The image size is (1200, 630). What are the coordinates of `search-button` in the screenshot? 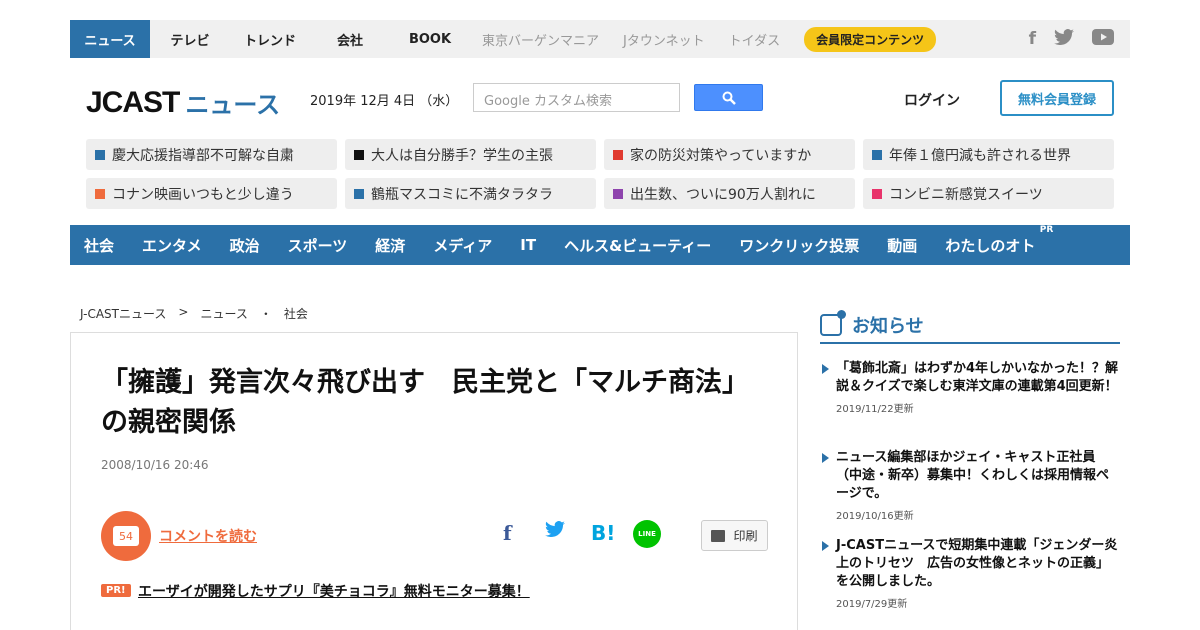 It's located at (728, 97).